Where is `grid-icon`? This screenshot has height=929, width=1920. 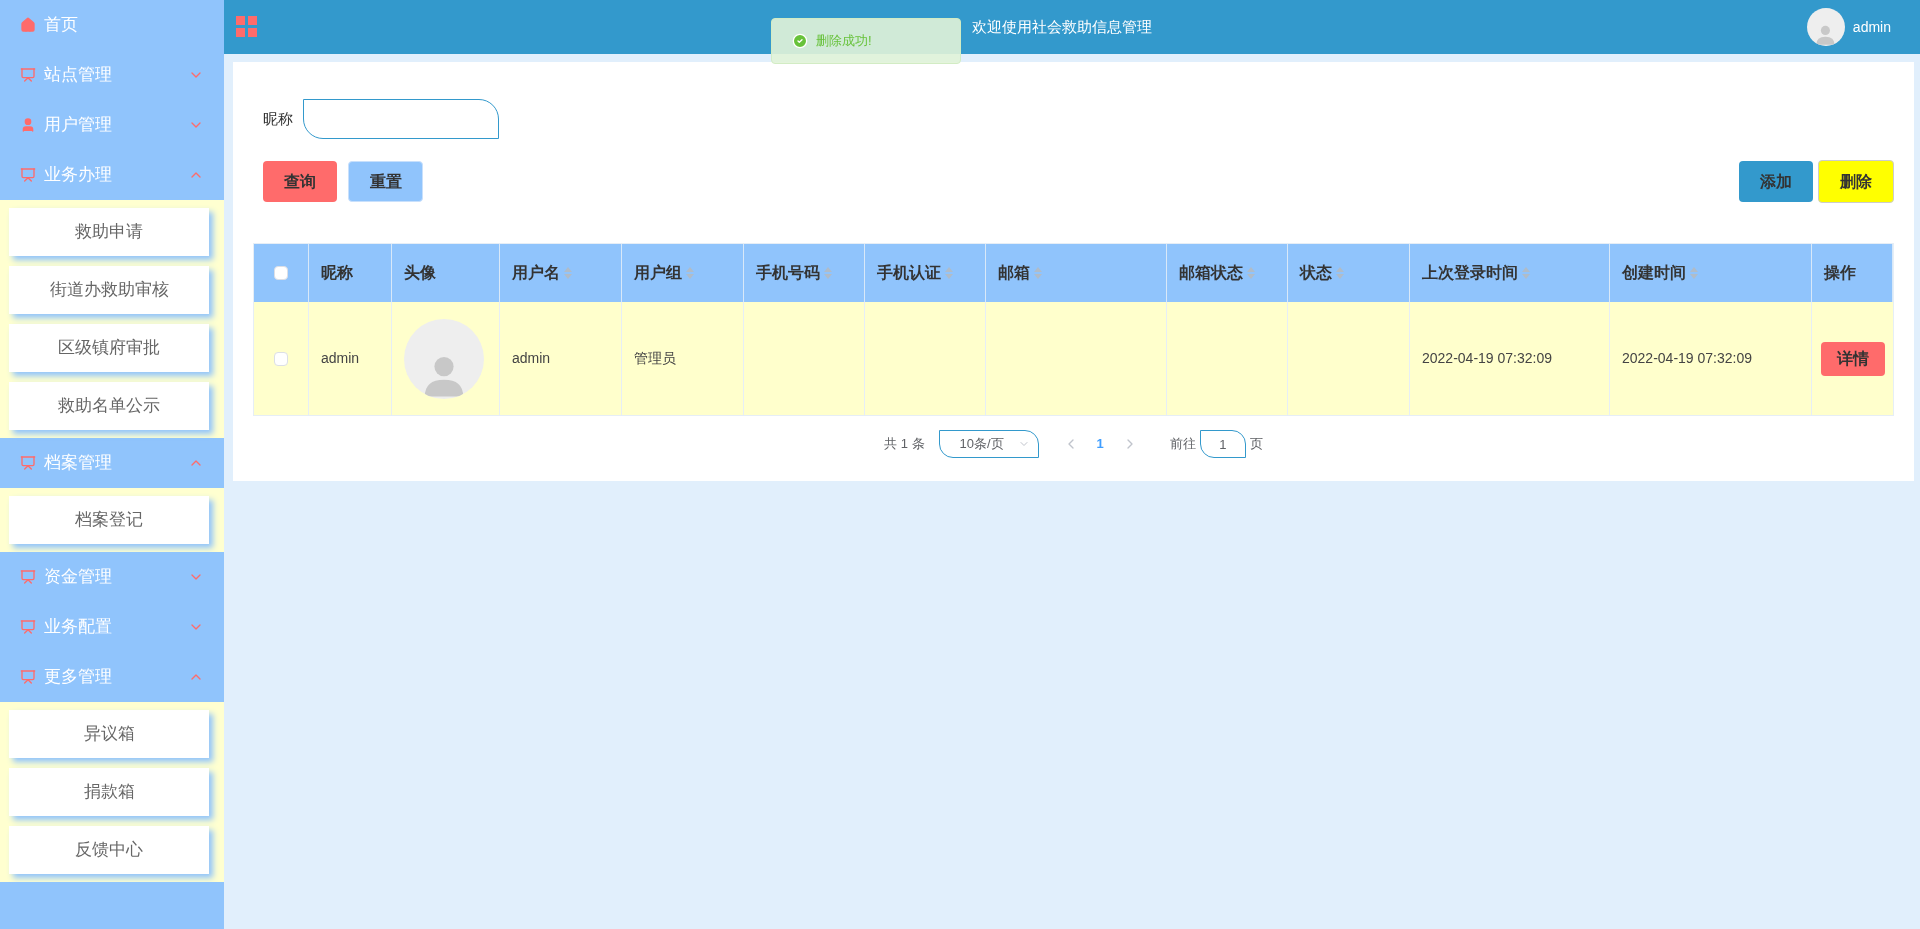 grid-icon is located at coordinates (247, 27).